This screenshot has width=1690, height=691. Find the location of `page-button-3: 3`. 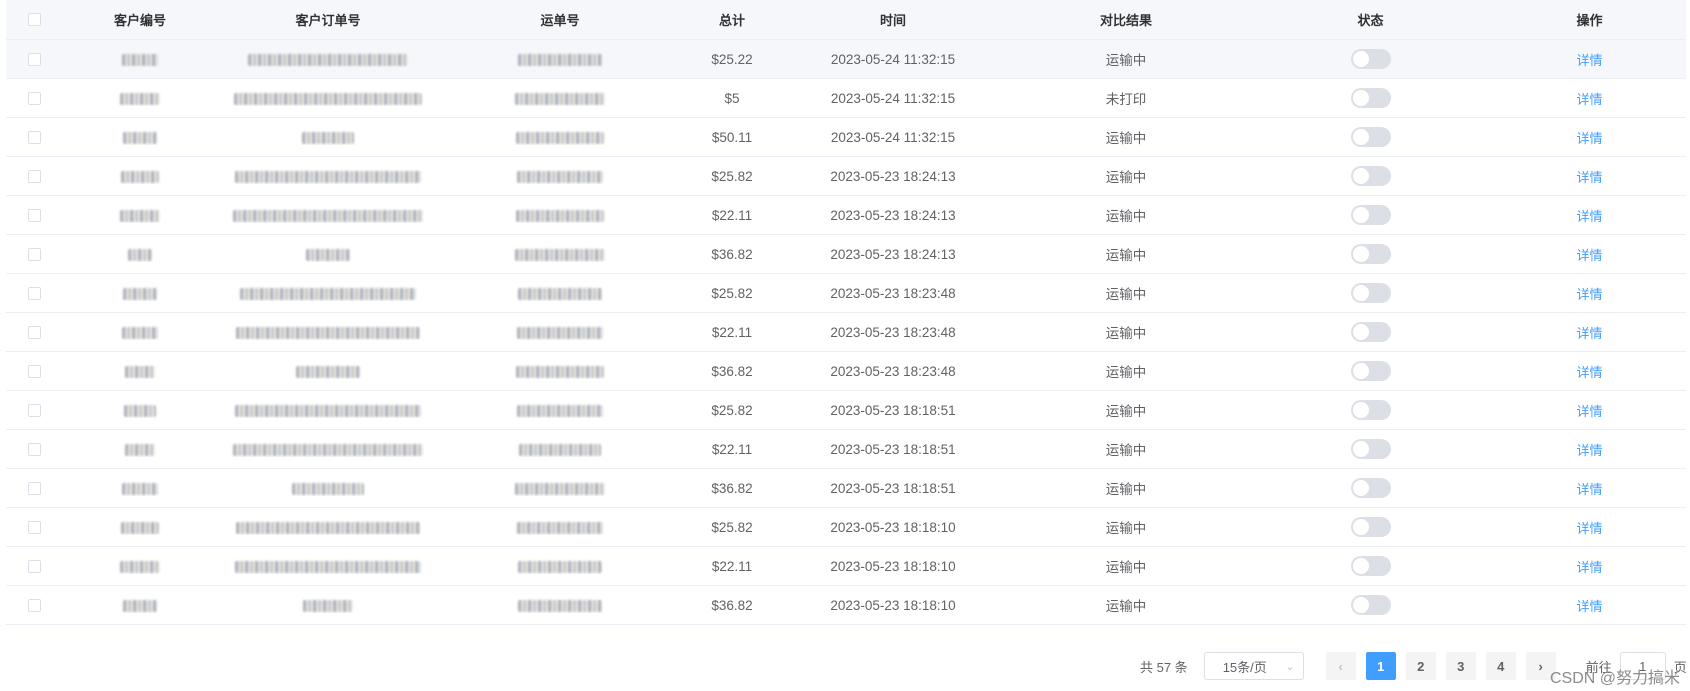

page-button-3: 3 is located at coordinates (1460, 666).